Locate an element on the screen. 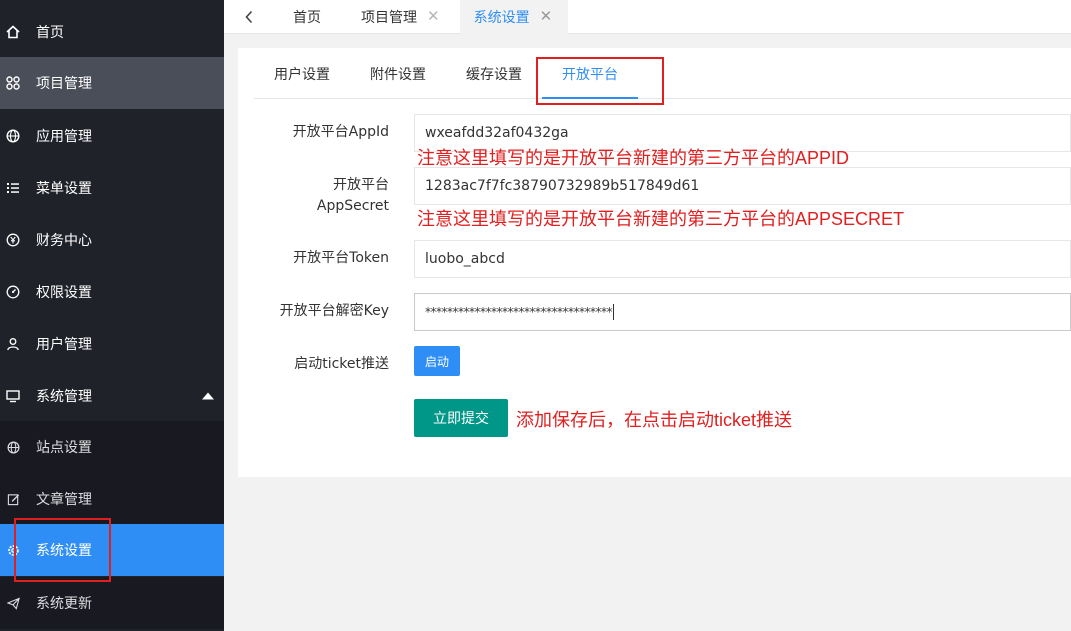  sidebar-item-label: 系统管理 is located at coordinates (64, 397).